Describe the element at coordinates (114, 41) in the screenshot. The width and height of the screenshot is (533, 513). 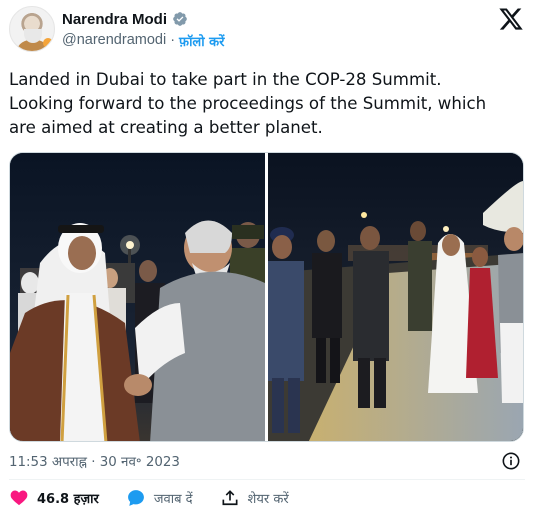
I see `author-handle: @narendramodi` at that location.